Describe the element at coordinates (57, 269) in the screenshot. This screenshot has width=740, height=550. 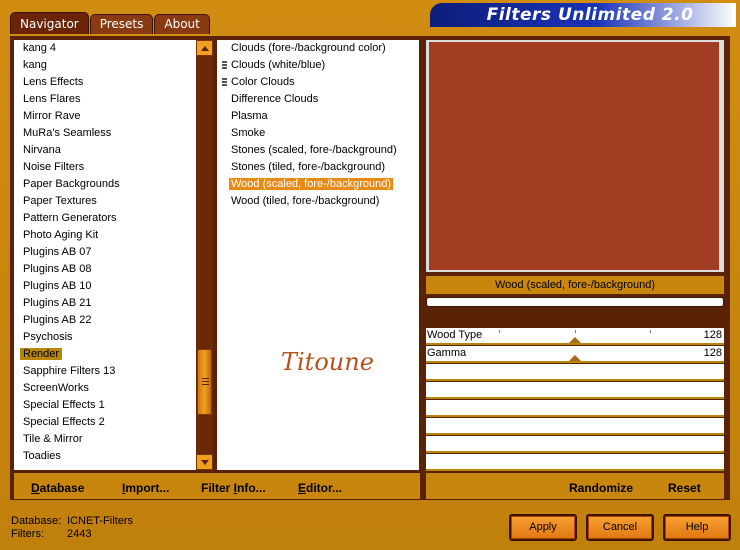
I see `category-item-label: Plugins AB 08` at that location.